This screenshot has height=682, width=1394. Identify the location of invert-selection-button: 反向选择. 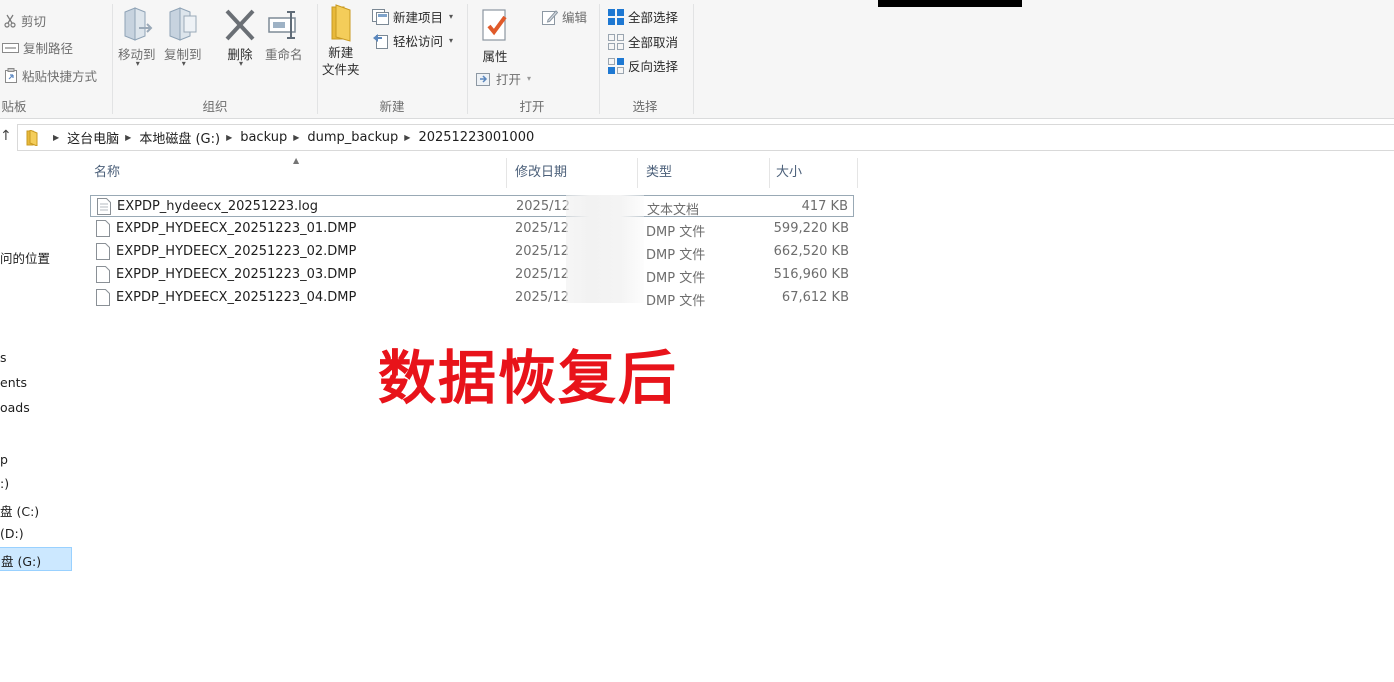
(643, 65).